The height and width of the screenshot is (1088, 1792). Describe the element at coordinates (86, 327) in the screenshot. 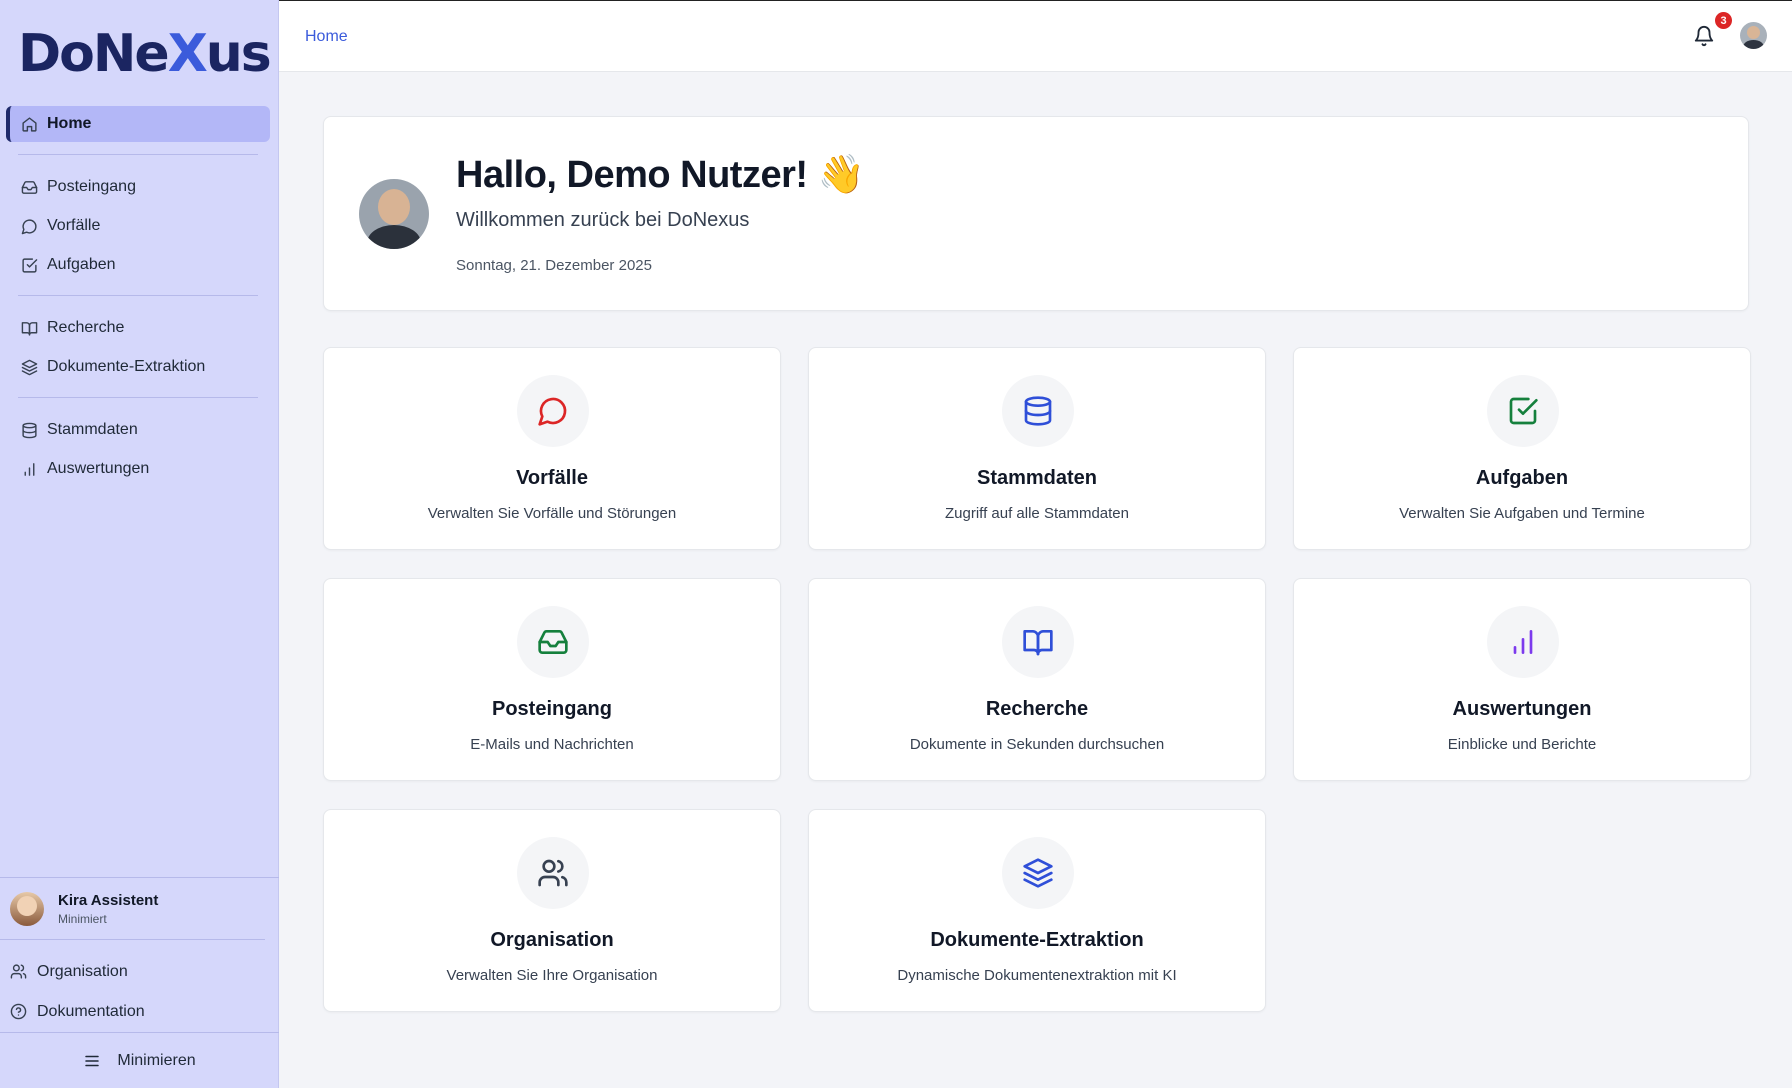

I see `sidebar-item-label: Recherche` at that location.